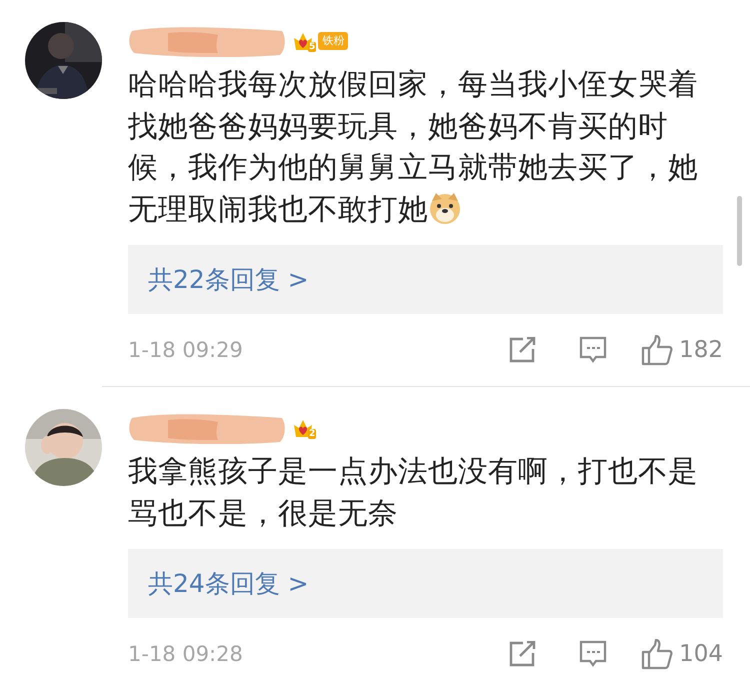 The height and width of the screenshot is (679, 750). What do you see at coordinates (425, 583) in the screenshot?
I see `replies-link: 共24条回复 >` at bounding box center [425, 583].